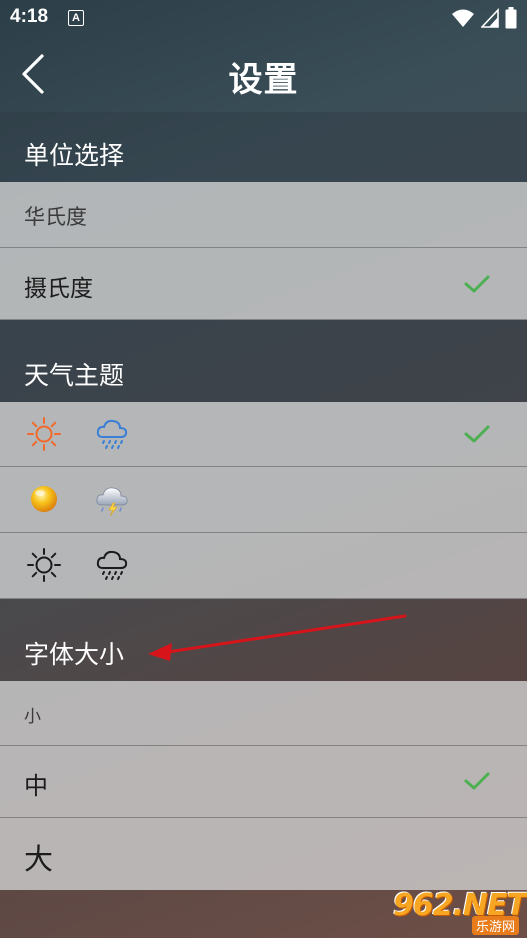  Describe the element at coordinates (32, 717) in the screenshot. I see `option-label: 小` at that location.